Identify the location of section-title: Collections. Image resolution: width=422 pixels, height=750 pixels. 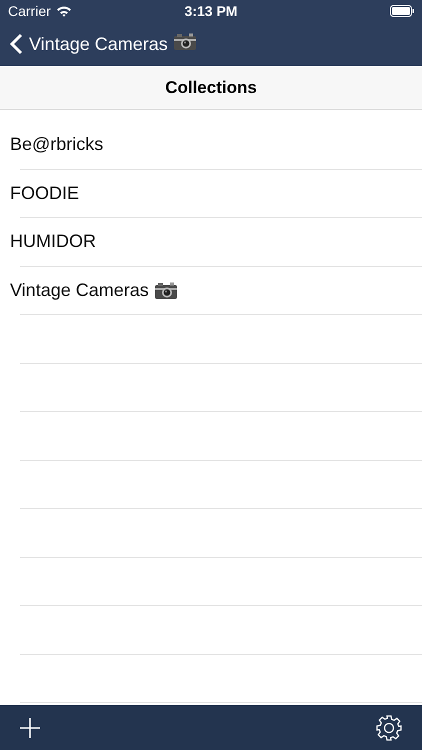
(211, 88).